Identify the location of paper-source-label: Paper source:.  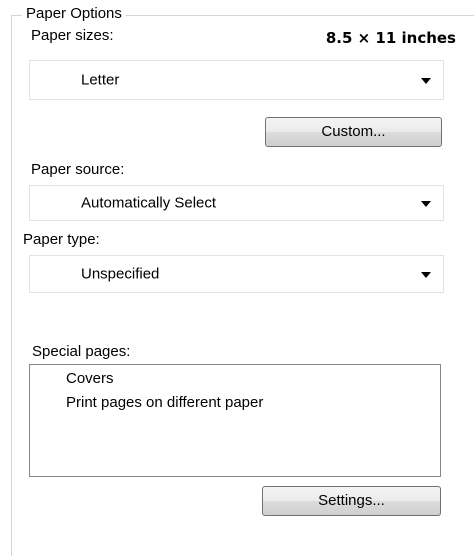
(78, 169).